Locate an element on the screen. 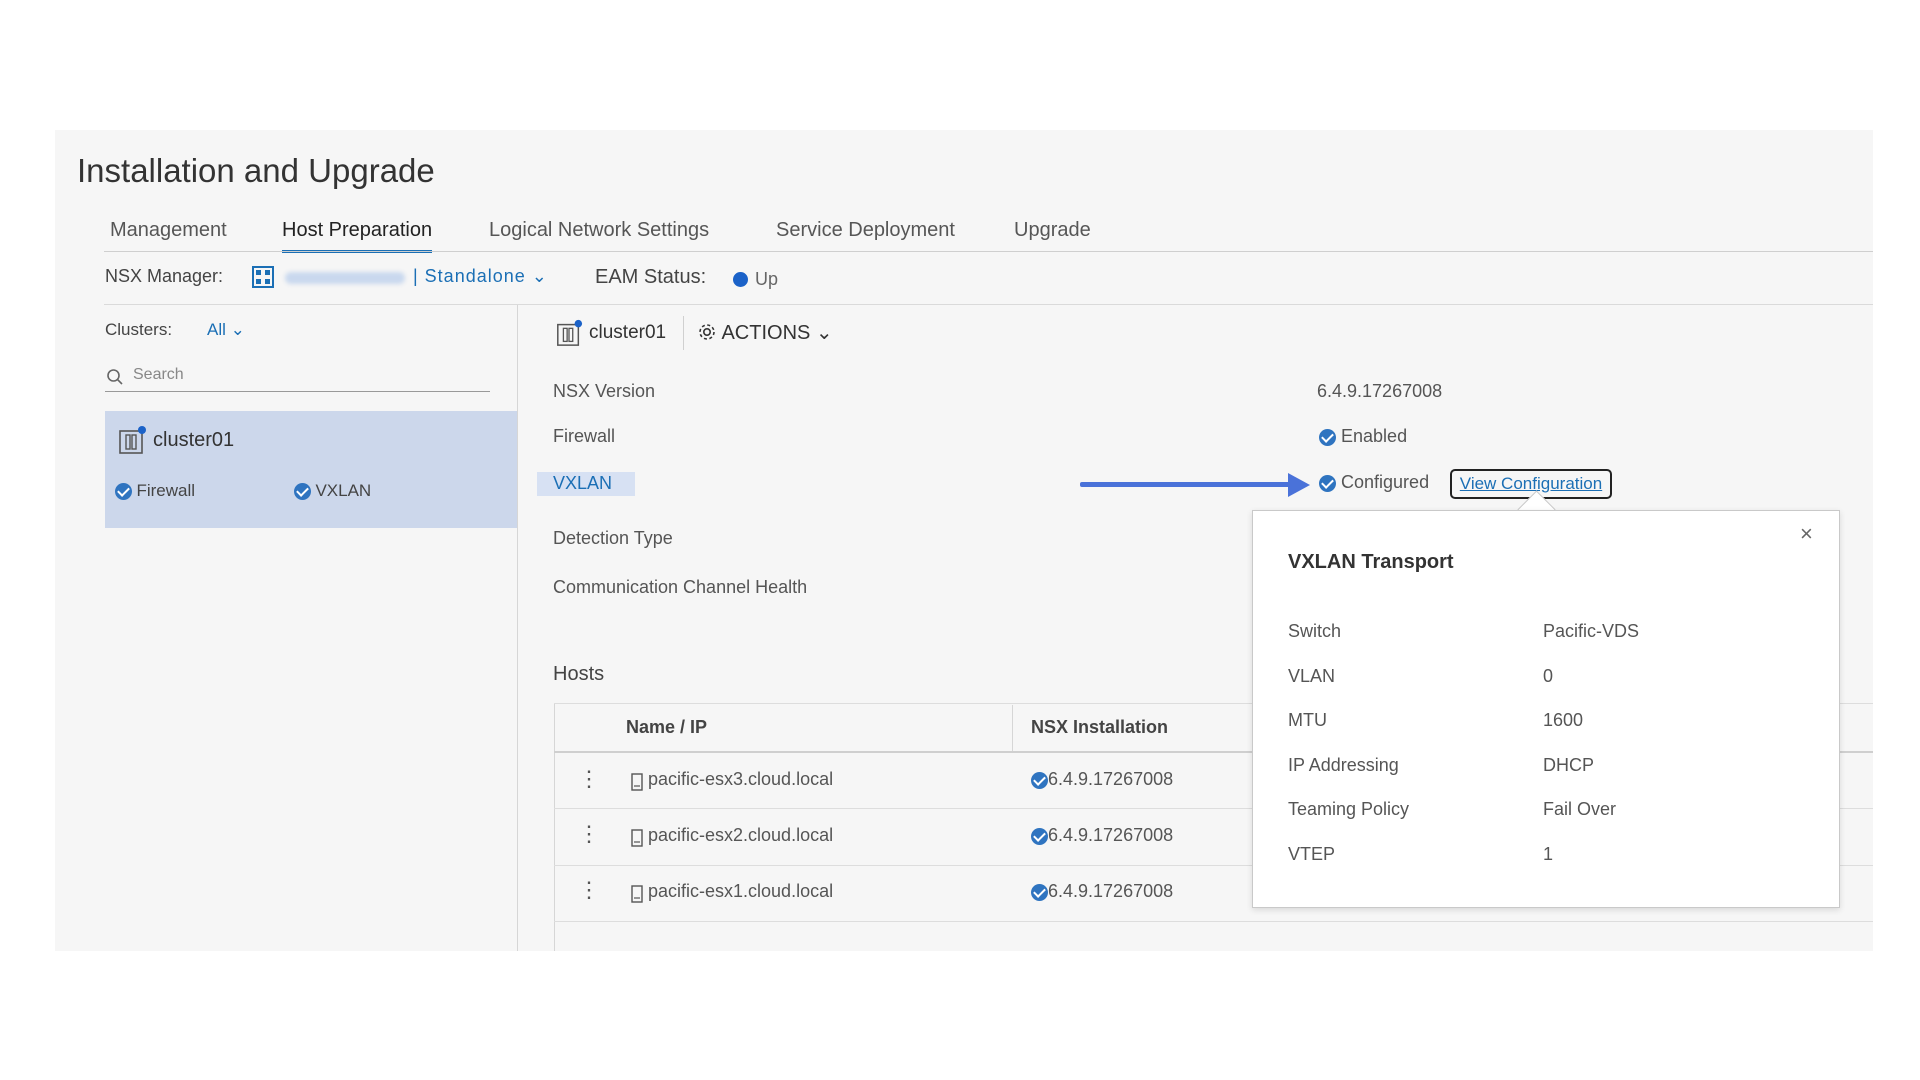 This screenshot has width=1920, height=1080. ip-addressing-label: IP Addressing is located at coordinates (1343, 765).